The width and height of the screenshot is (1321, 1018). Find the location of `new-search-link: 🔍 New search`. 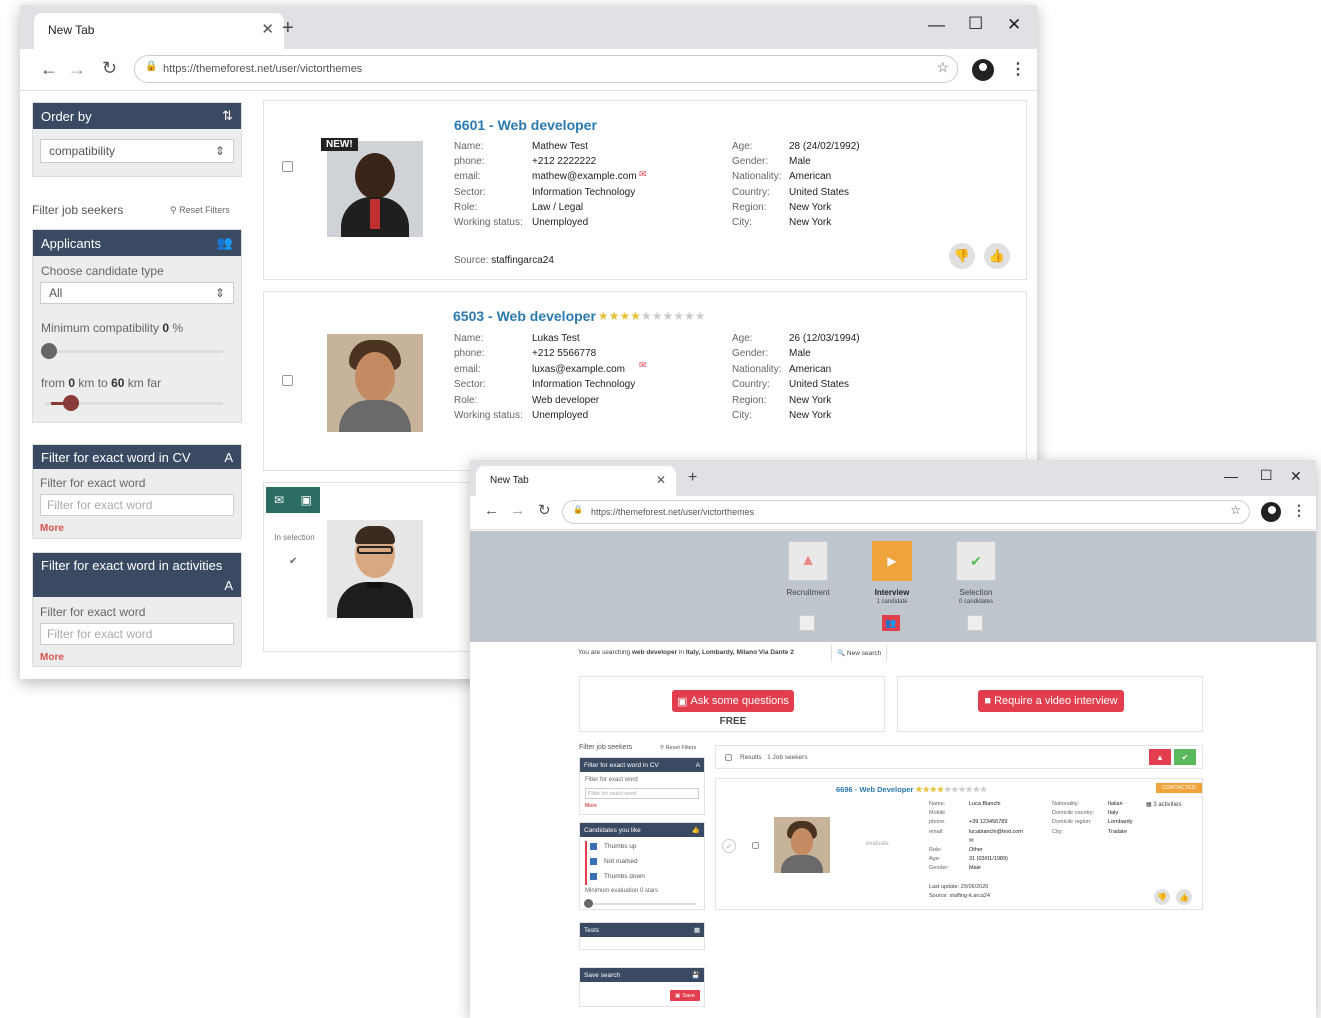

new-search-link: 🔍 New search is located at coordinates (859, 653).